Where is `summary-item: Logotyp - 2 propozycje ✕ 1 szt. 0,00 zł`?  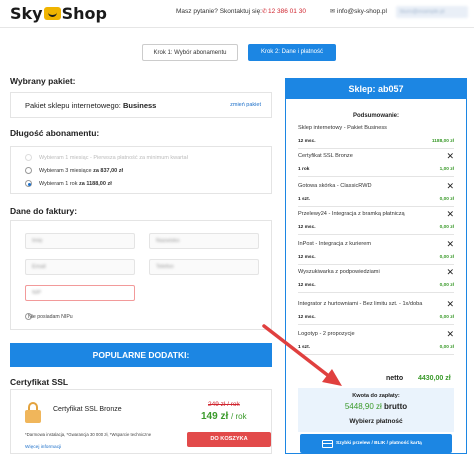
summary-item: Logotyp - 2 propozycje ✕ 1 szt. 0,00 zł is located at coordinates (376, 342).